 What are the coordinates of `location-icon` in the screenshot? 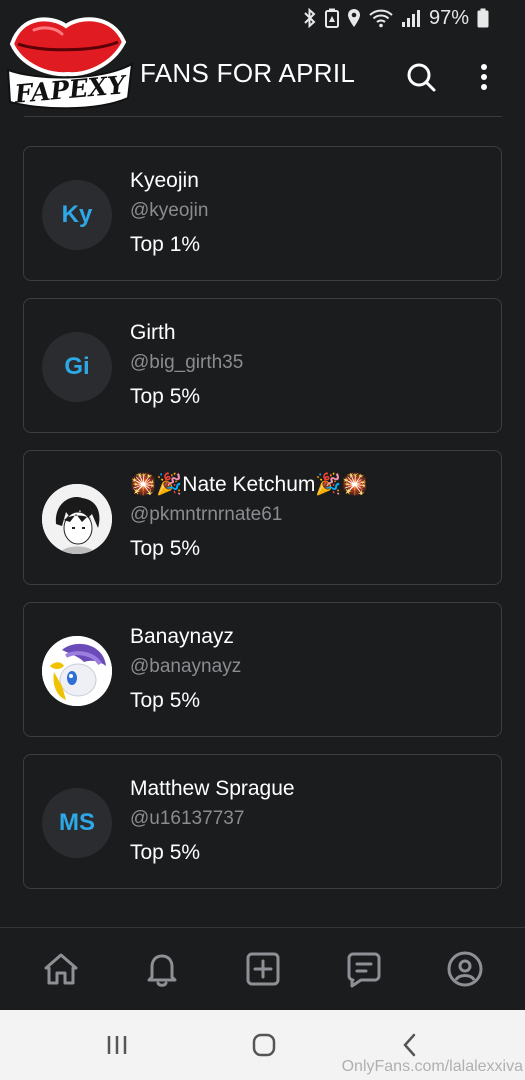 It's located at (354, 18).